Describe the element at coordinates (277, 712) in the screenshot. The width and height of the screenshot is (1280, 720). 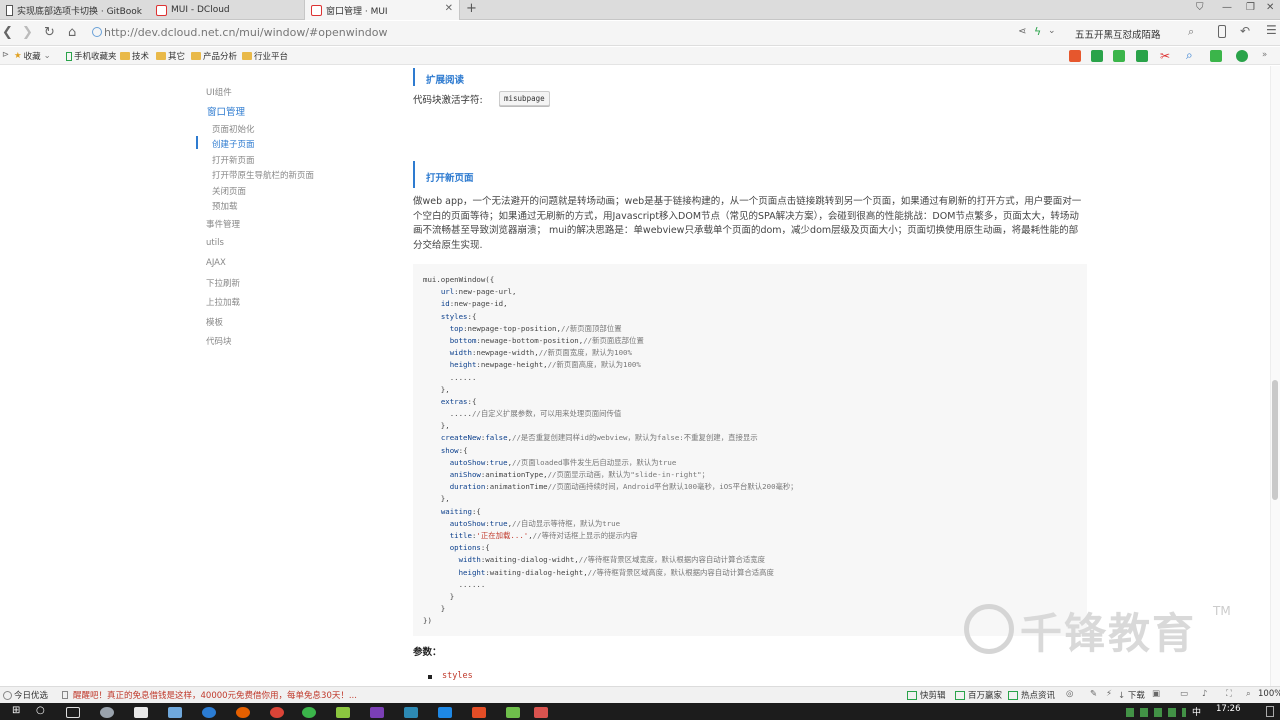
I see `chrome-icon` at that location.